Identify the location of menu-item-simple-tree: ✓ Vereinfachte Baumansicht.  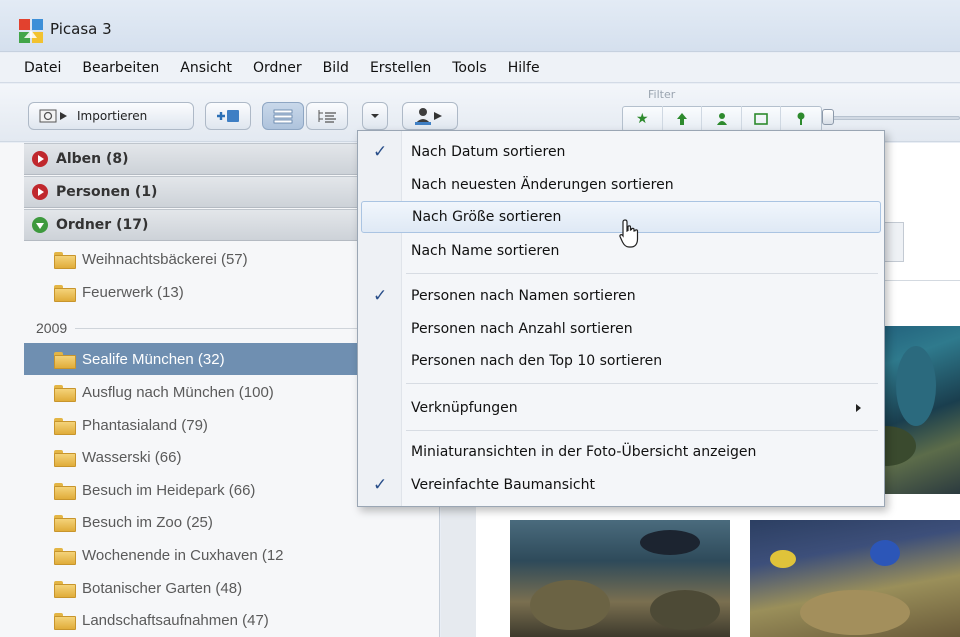
(621, 485).